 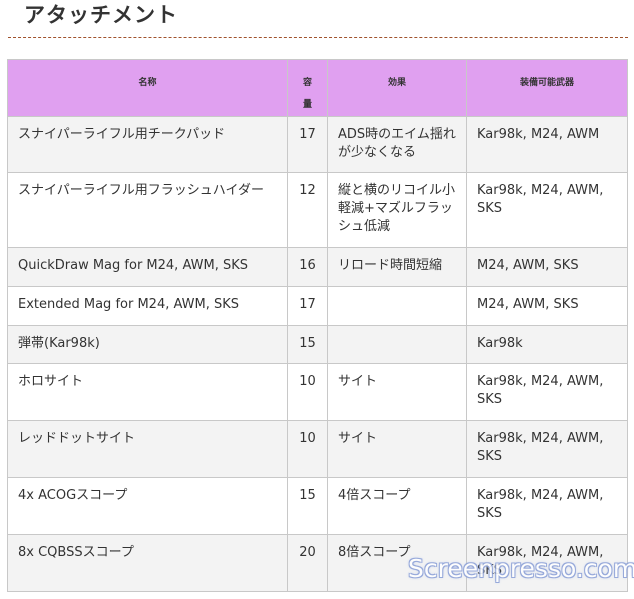 I want to click on cell-name: レッドドットサイト, so click(x=147, y=449).